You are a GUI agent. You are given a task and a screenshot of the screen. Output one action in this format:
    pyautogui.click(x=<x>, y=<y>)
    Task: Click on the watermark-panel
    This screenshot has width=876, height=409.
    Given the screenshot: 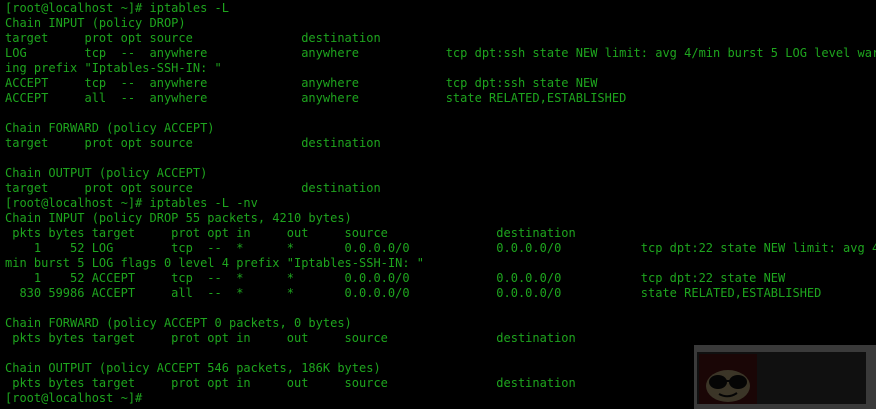 What is the action you would take?
    pyautogui.click(x=781, y=378)
    